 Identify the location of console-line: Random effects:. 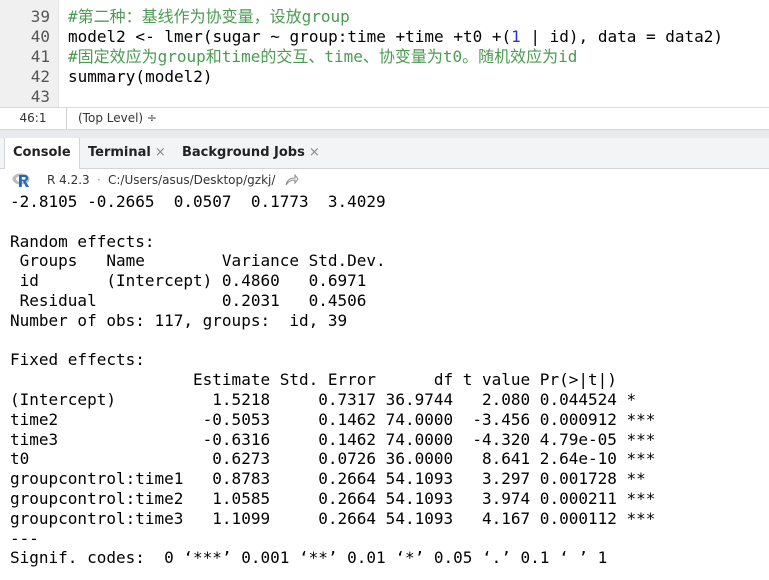
(82, 241).